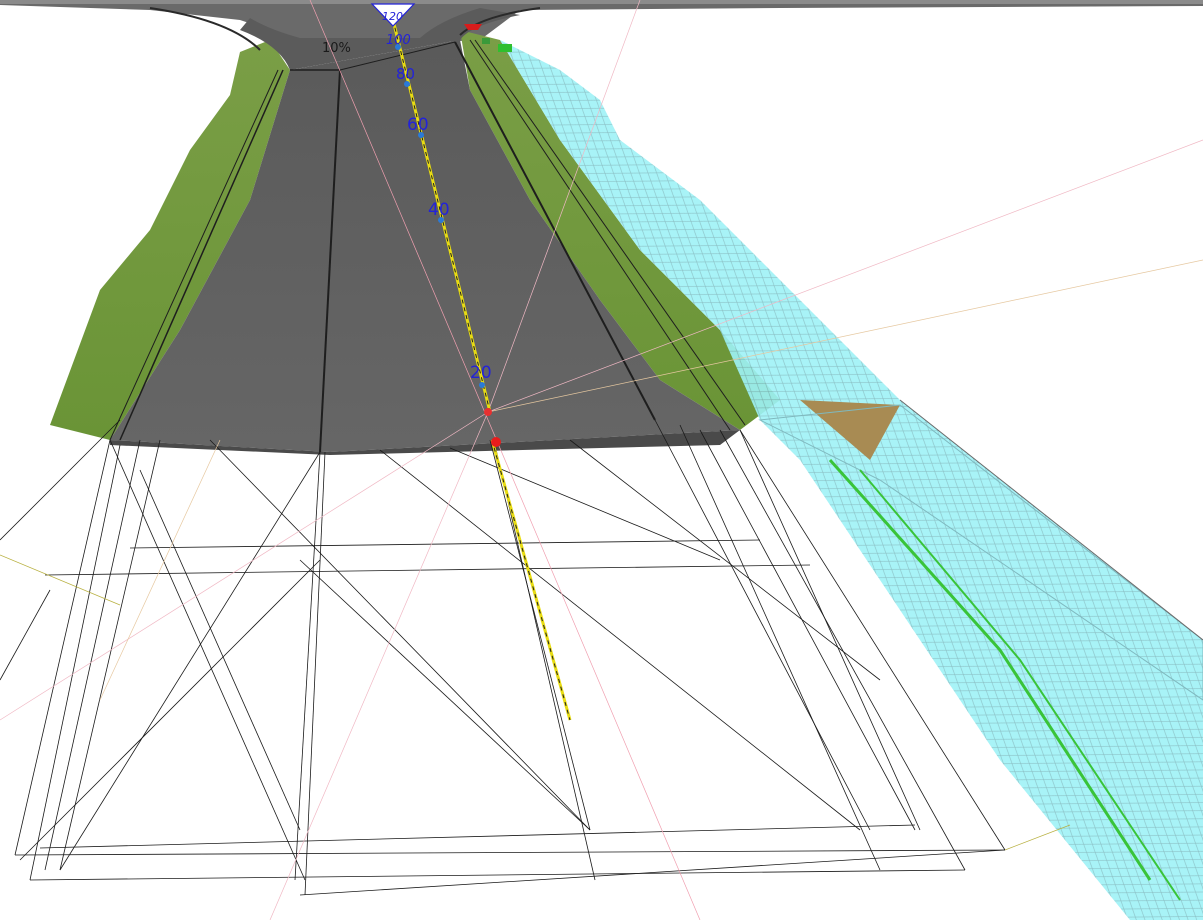 The image size is (1203, 920). What do you see at coordinates (488, 412) in the screenshot?
I see `pi-point` at bounding box center [488, 412].